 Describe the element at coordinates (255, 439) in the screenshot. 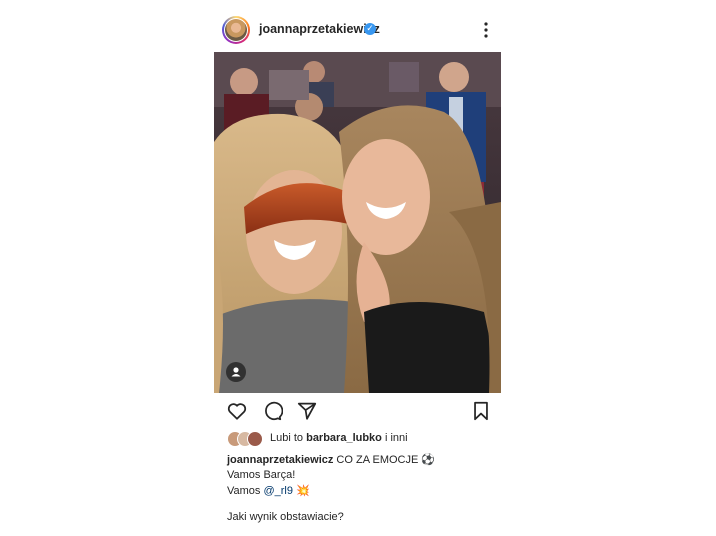

I see `liker-avatar` at that location.